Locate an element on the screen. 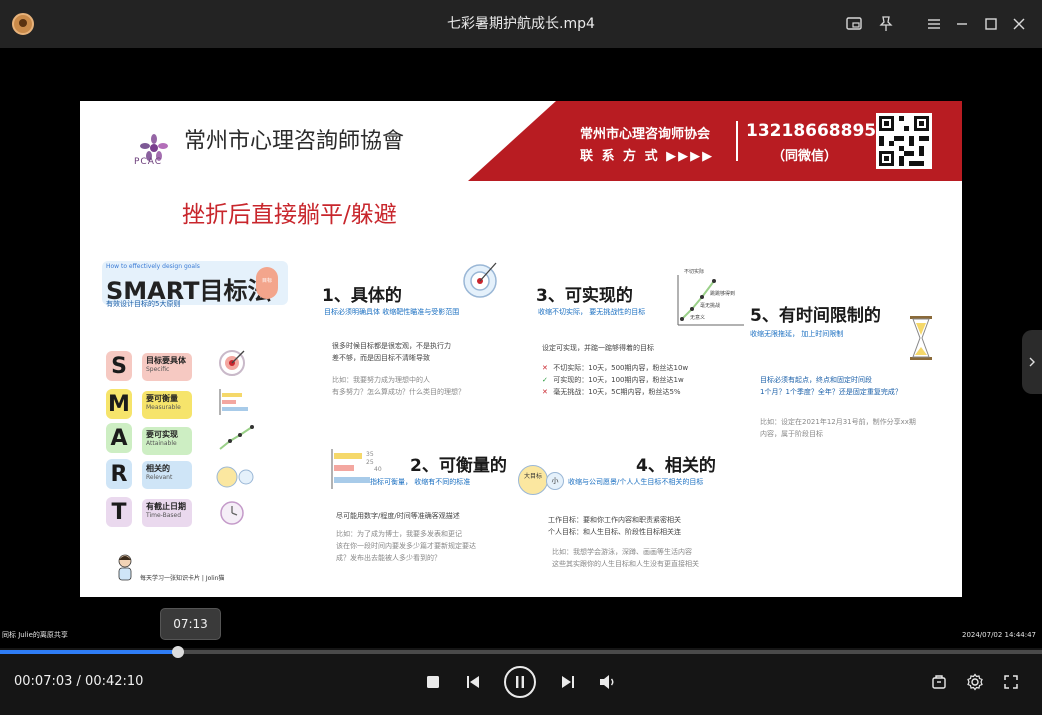 The image size is (1042, 715). banner-wechat: （同微信） is located at coordinates (805, 156).